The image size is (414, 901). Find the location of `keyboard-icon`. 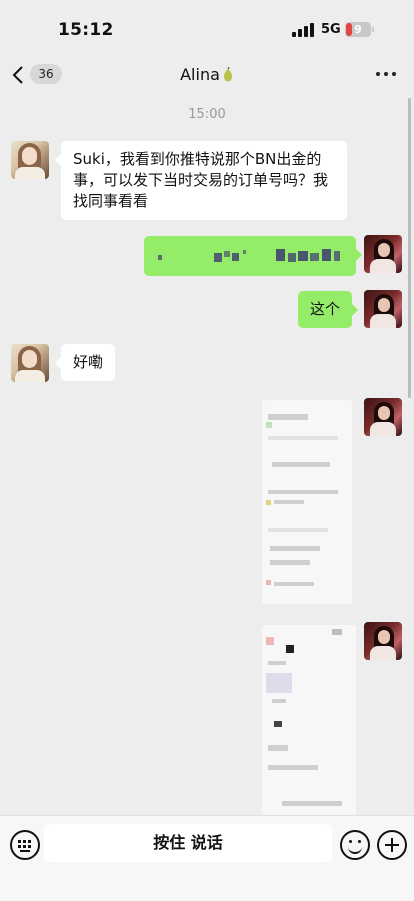

keyboard-icon is located at coordinates (25, 845).